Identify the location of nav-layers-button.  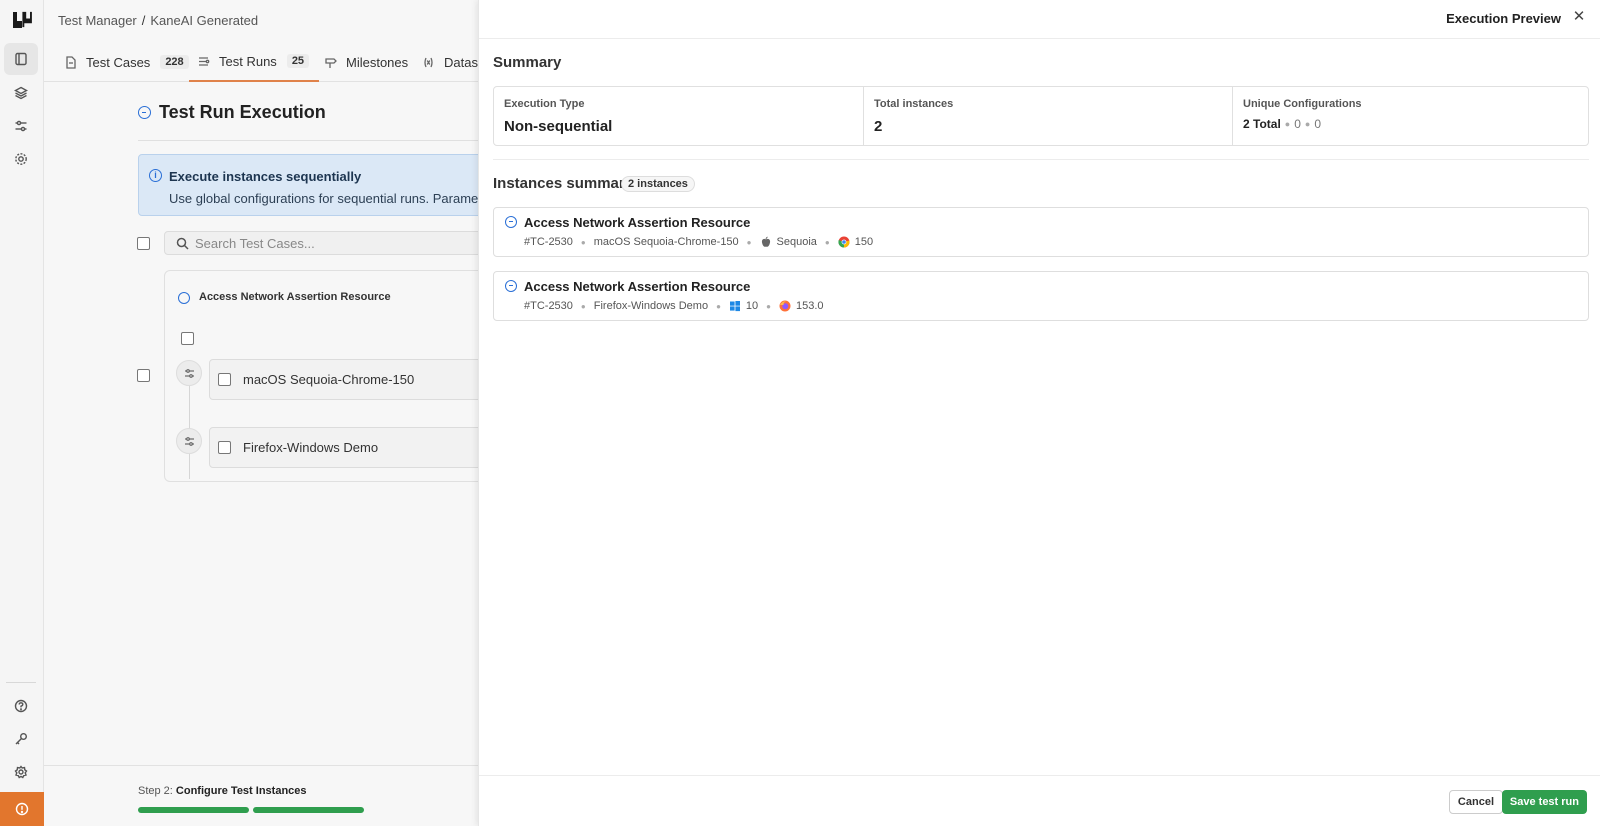
(21, 93).